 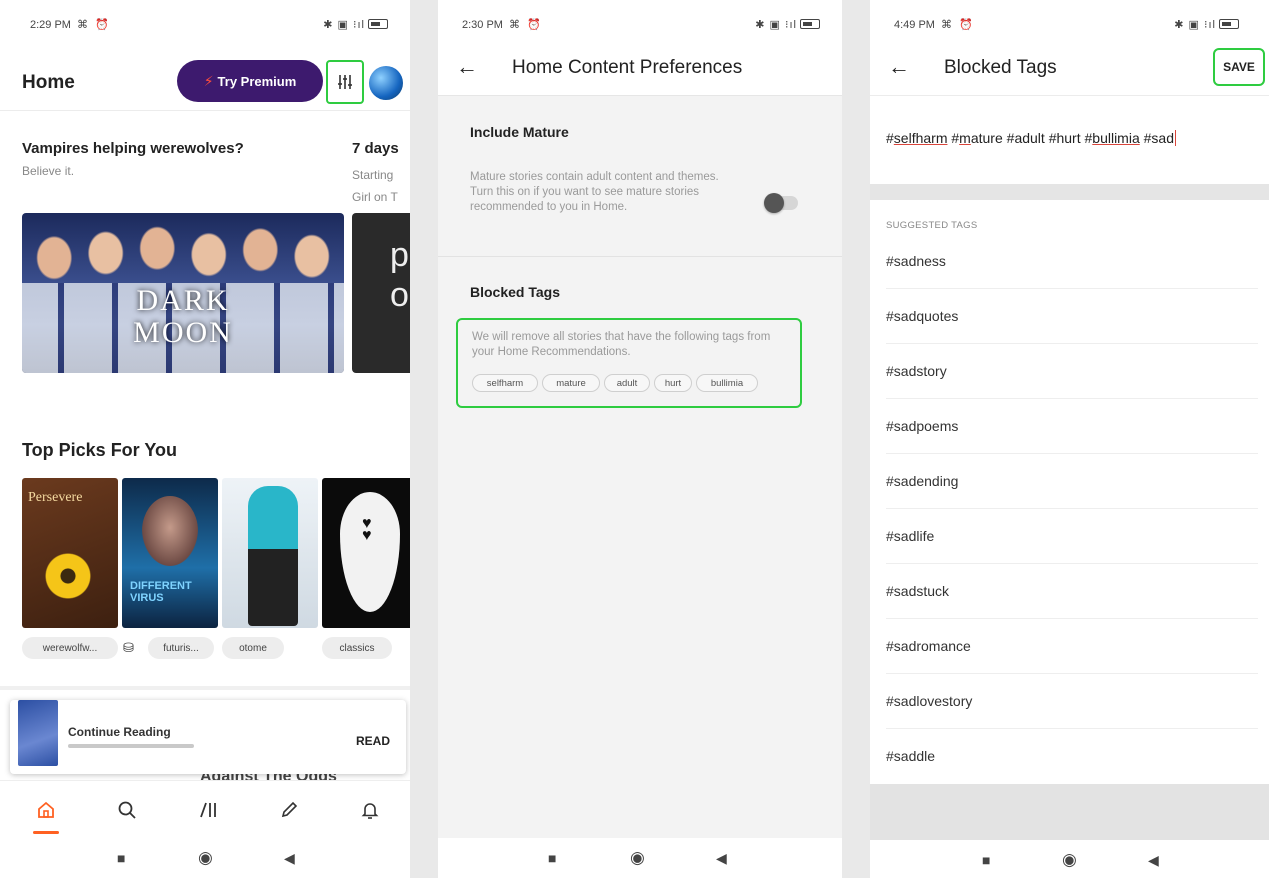 What do you see at coordinates (46, 810) in the screenshot?
I see `home-icon` at bounding box center [46, 810].